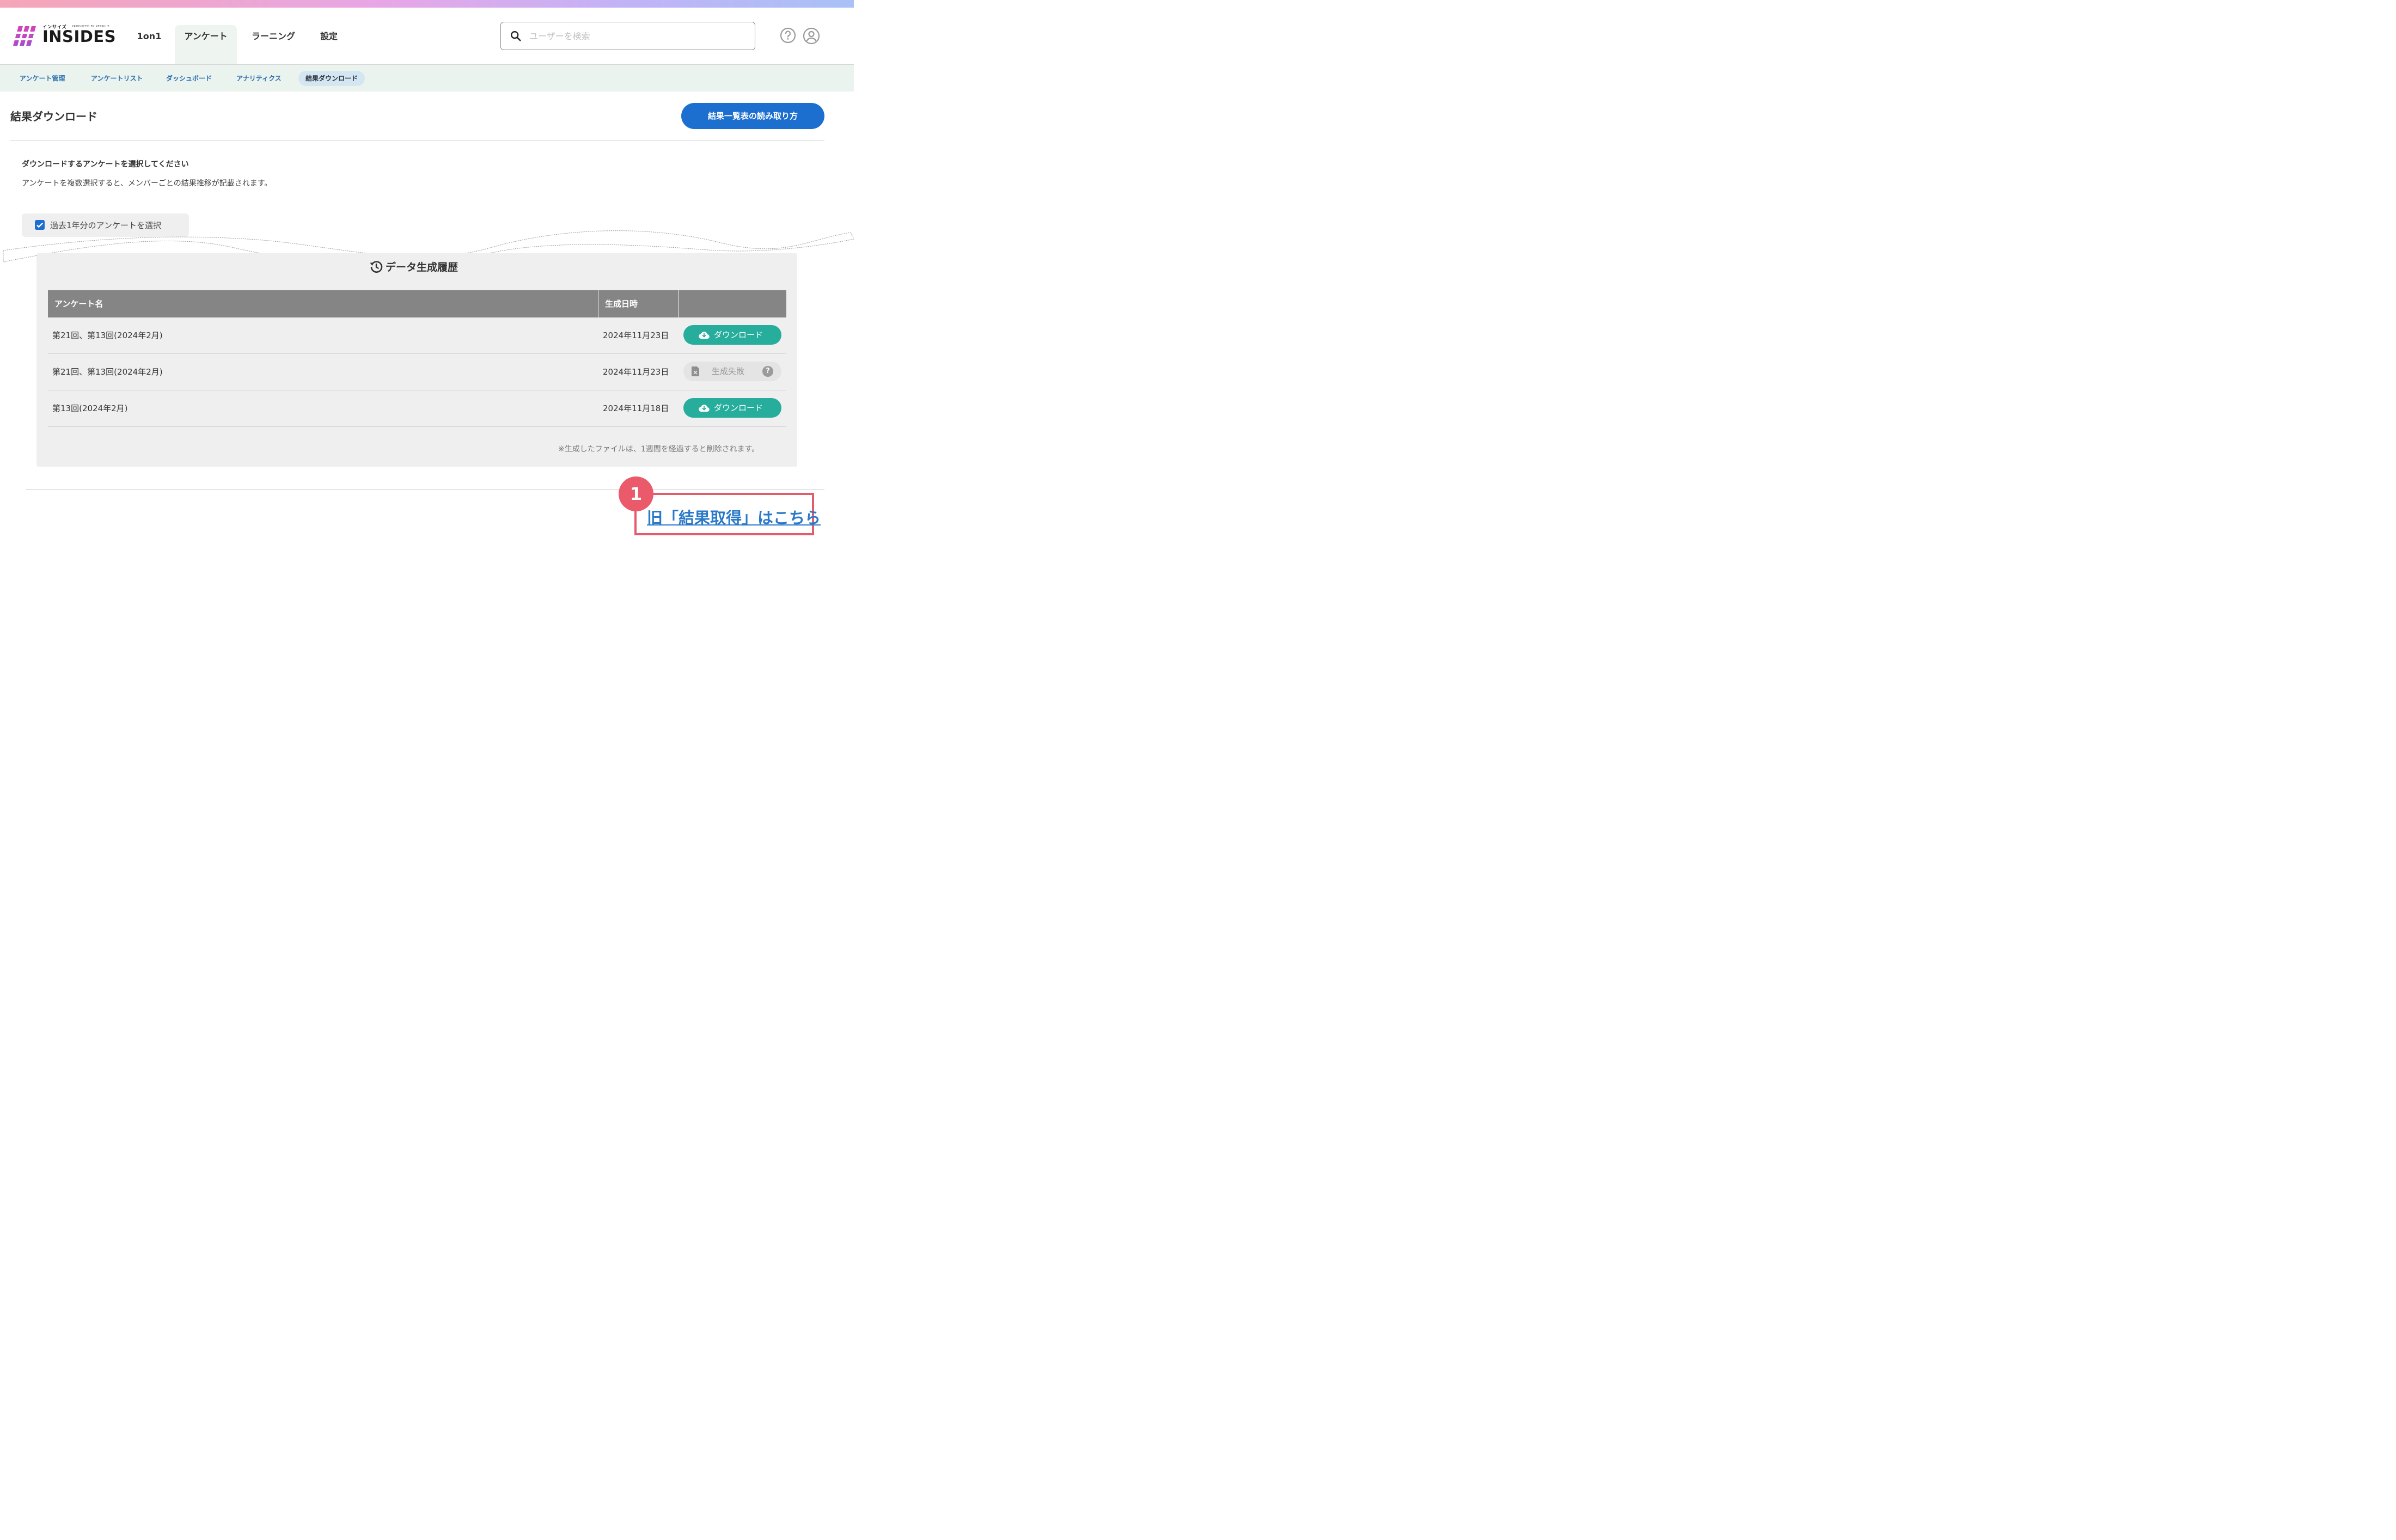 The width and height of the screenshot is (2396, 1540). Describe the element at coordinates (728, 371) in the screenshot. I see `failed-label: 生成失敗` at that location.